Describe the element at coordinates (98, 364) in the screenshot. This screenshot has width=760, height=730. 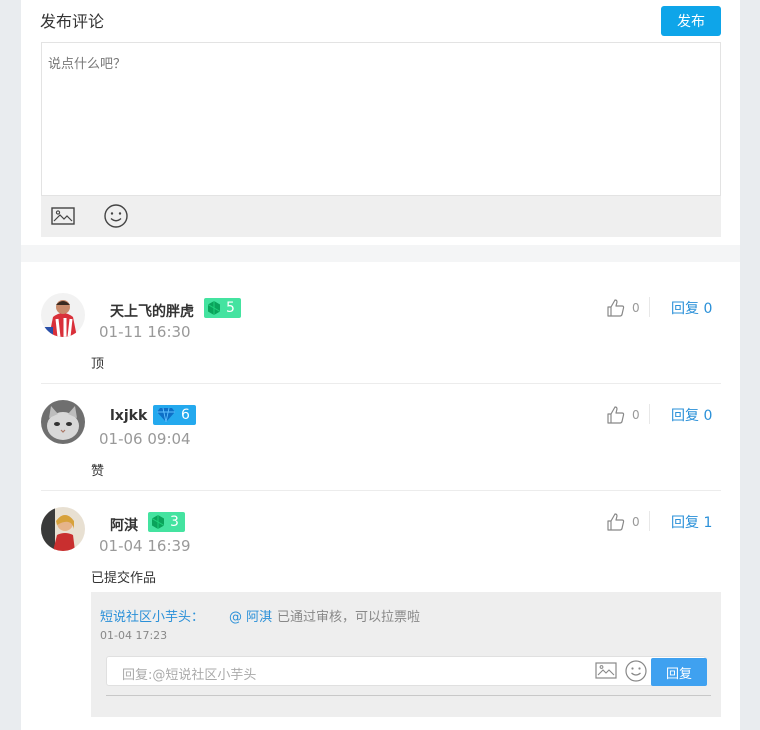
I see `comment-text: 顶` at that location.